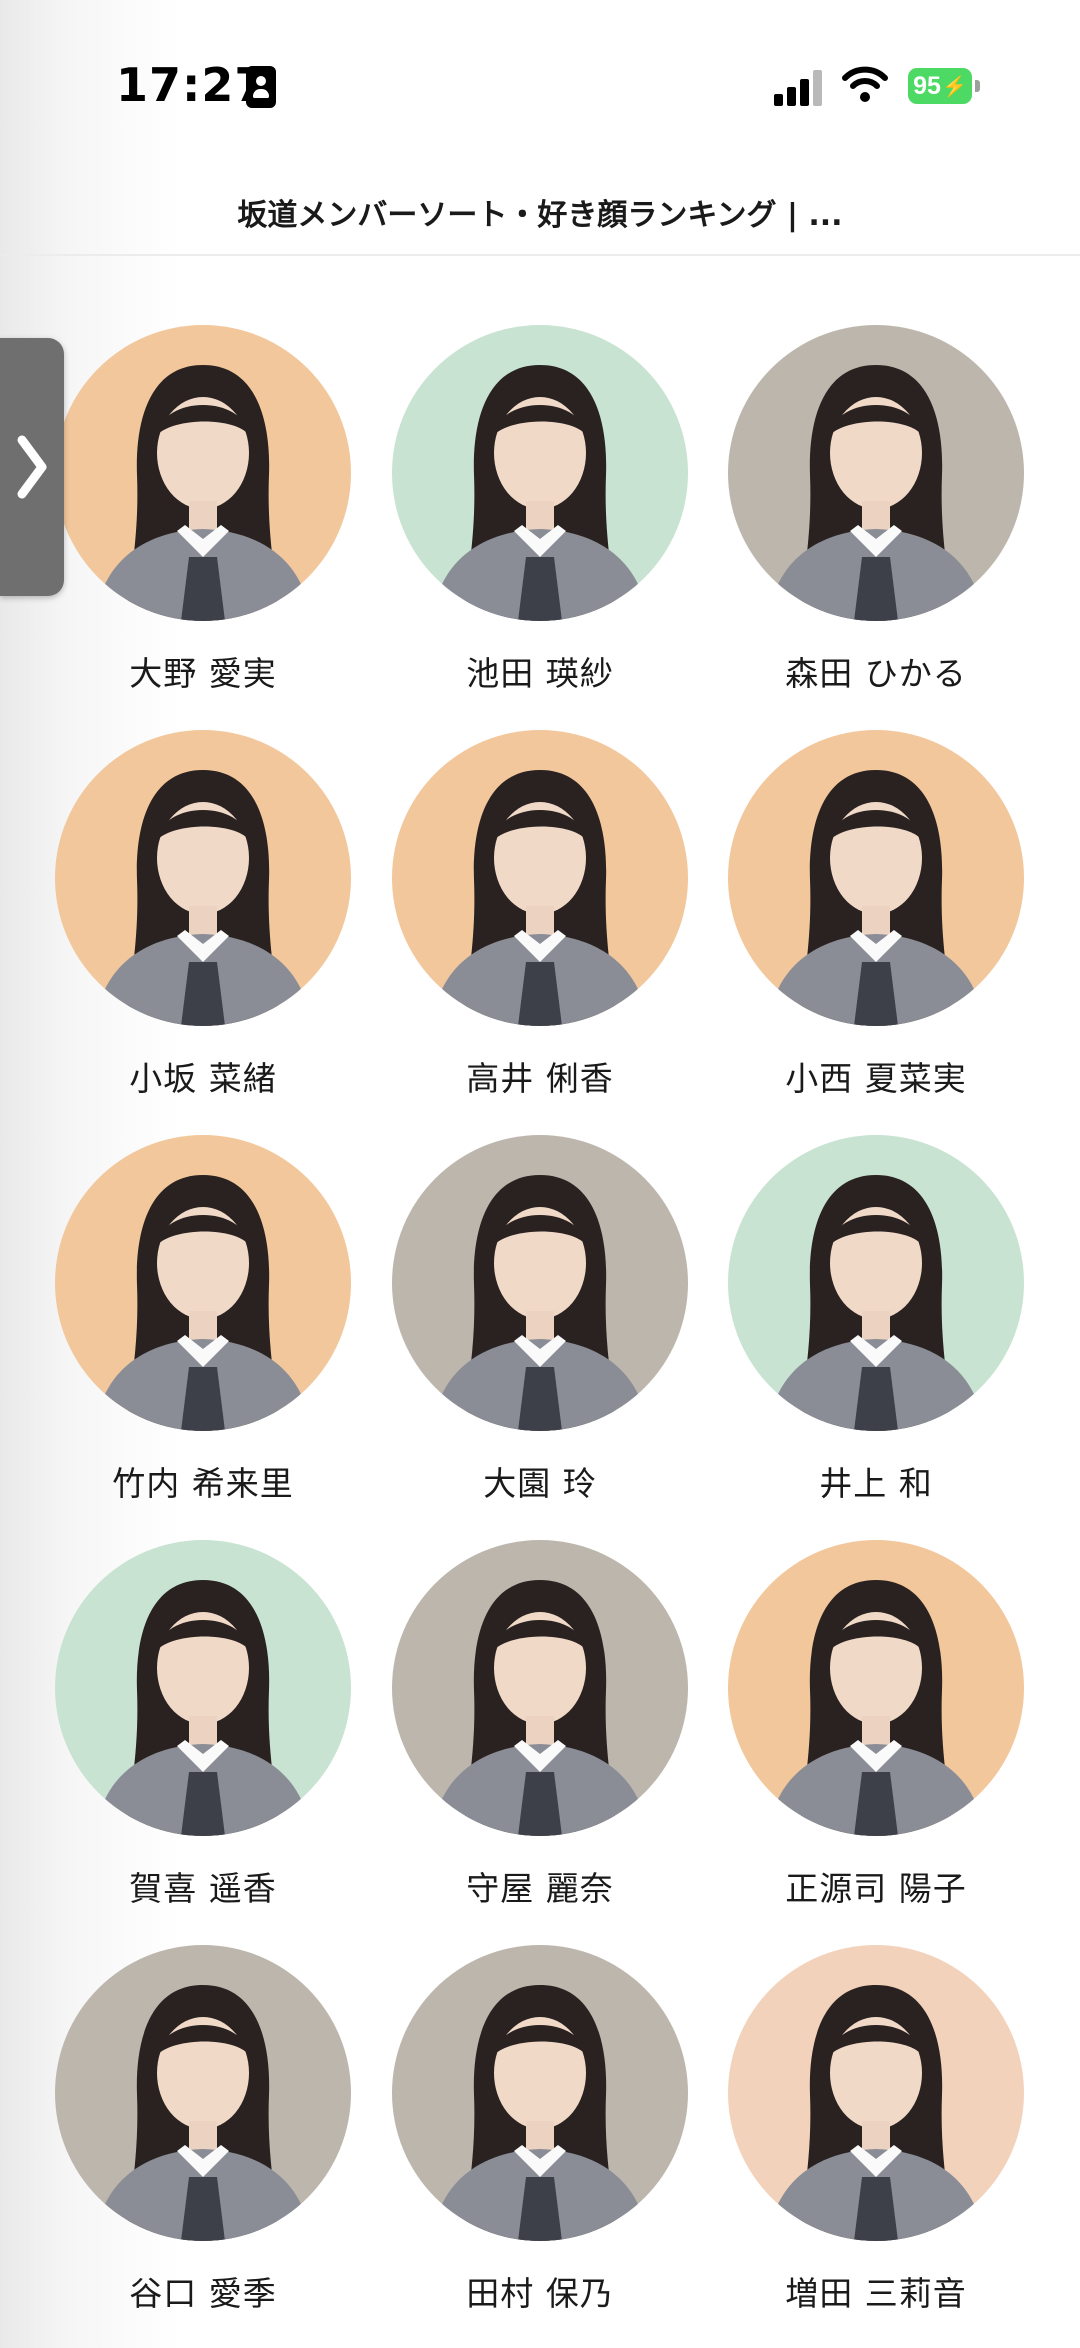 This screenshot has width=1080, height=2348. I want to click on member-card: 田村 保乃, so click(542, 2145).